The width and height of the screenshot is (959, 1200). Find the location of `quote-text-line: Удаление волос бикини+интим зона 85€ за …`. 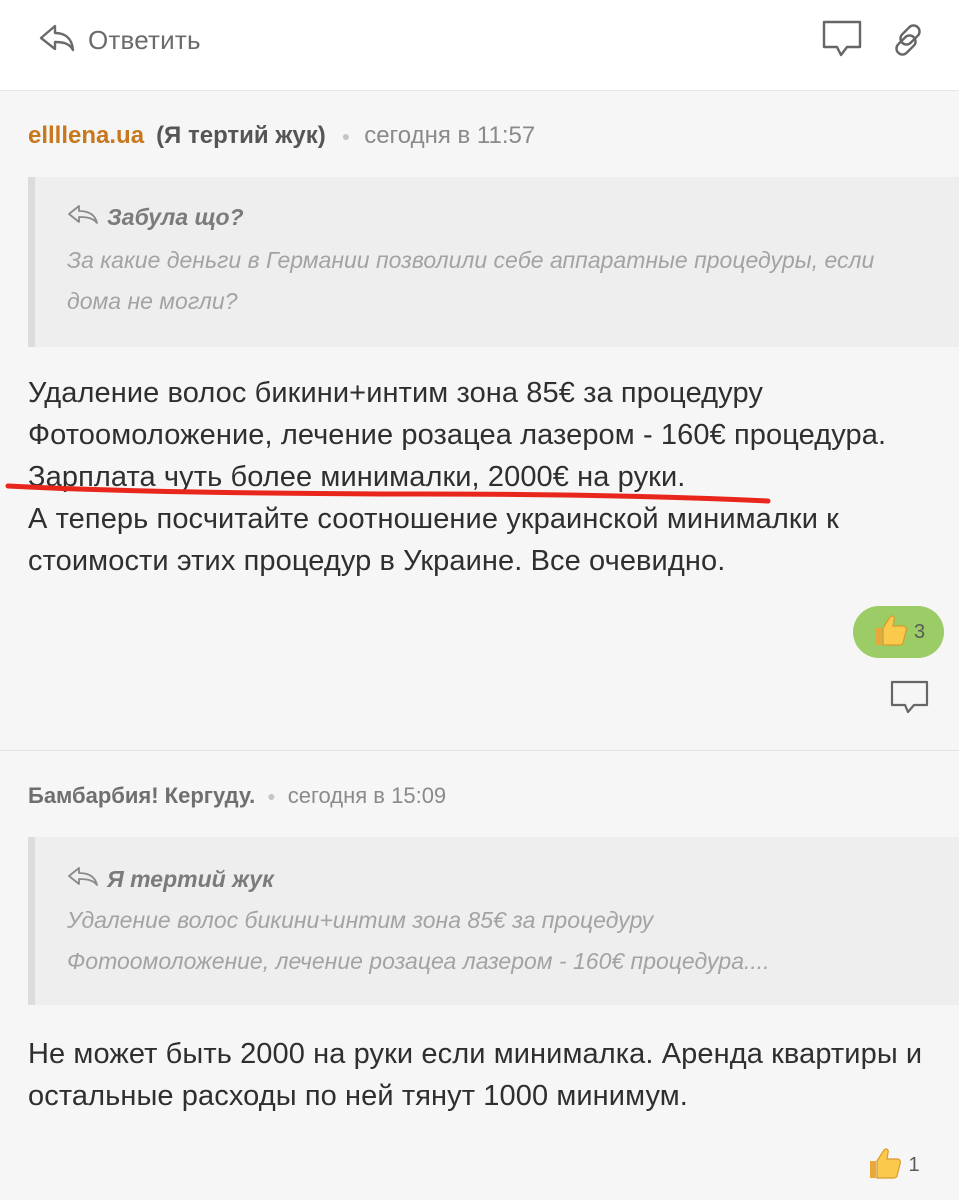

quote-text-line: Удаление волос бикини+интим зона 85€ за … is located at coordinates (360, 920).